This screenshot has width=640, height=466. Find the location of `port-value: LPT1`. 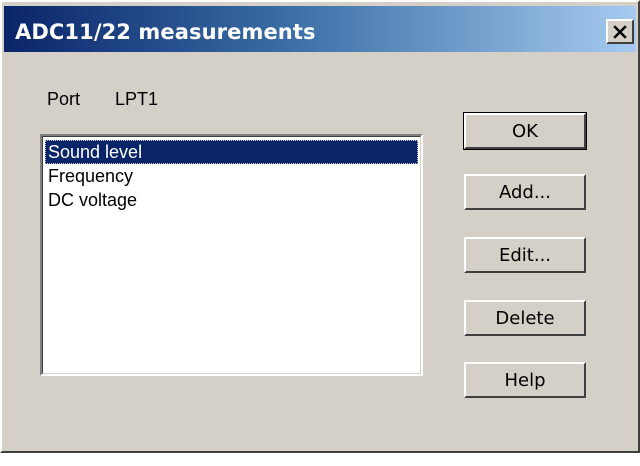

port-value: LPT1 is located at coordinates (137, 99).